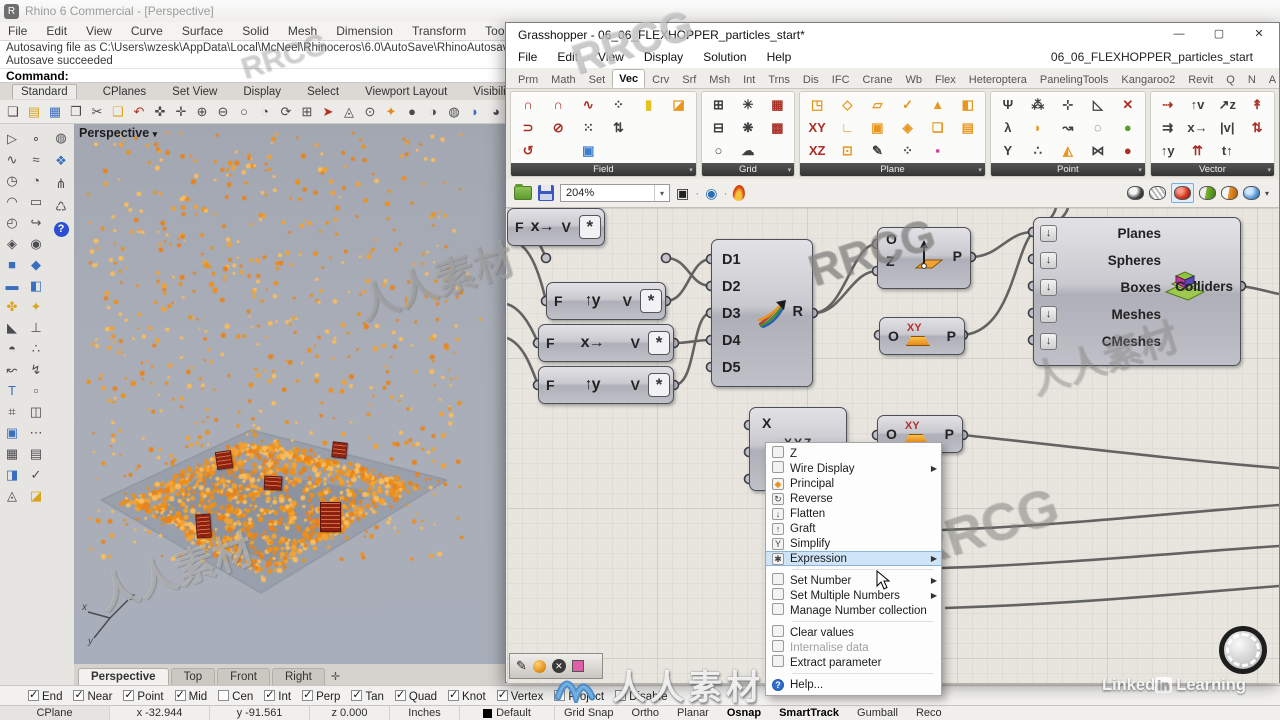 The height and width of the screenshot is (720, 1280). I want to click on rhino-toolbar-tab: Display, so click(262, 92).